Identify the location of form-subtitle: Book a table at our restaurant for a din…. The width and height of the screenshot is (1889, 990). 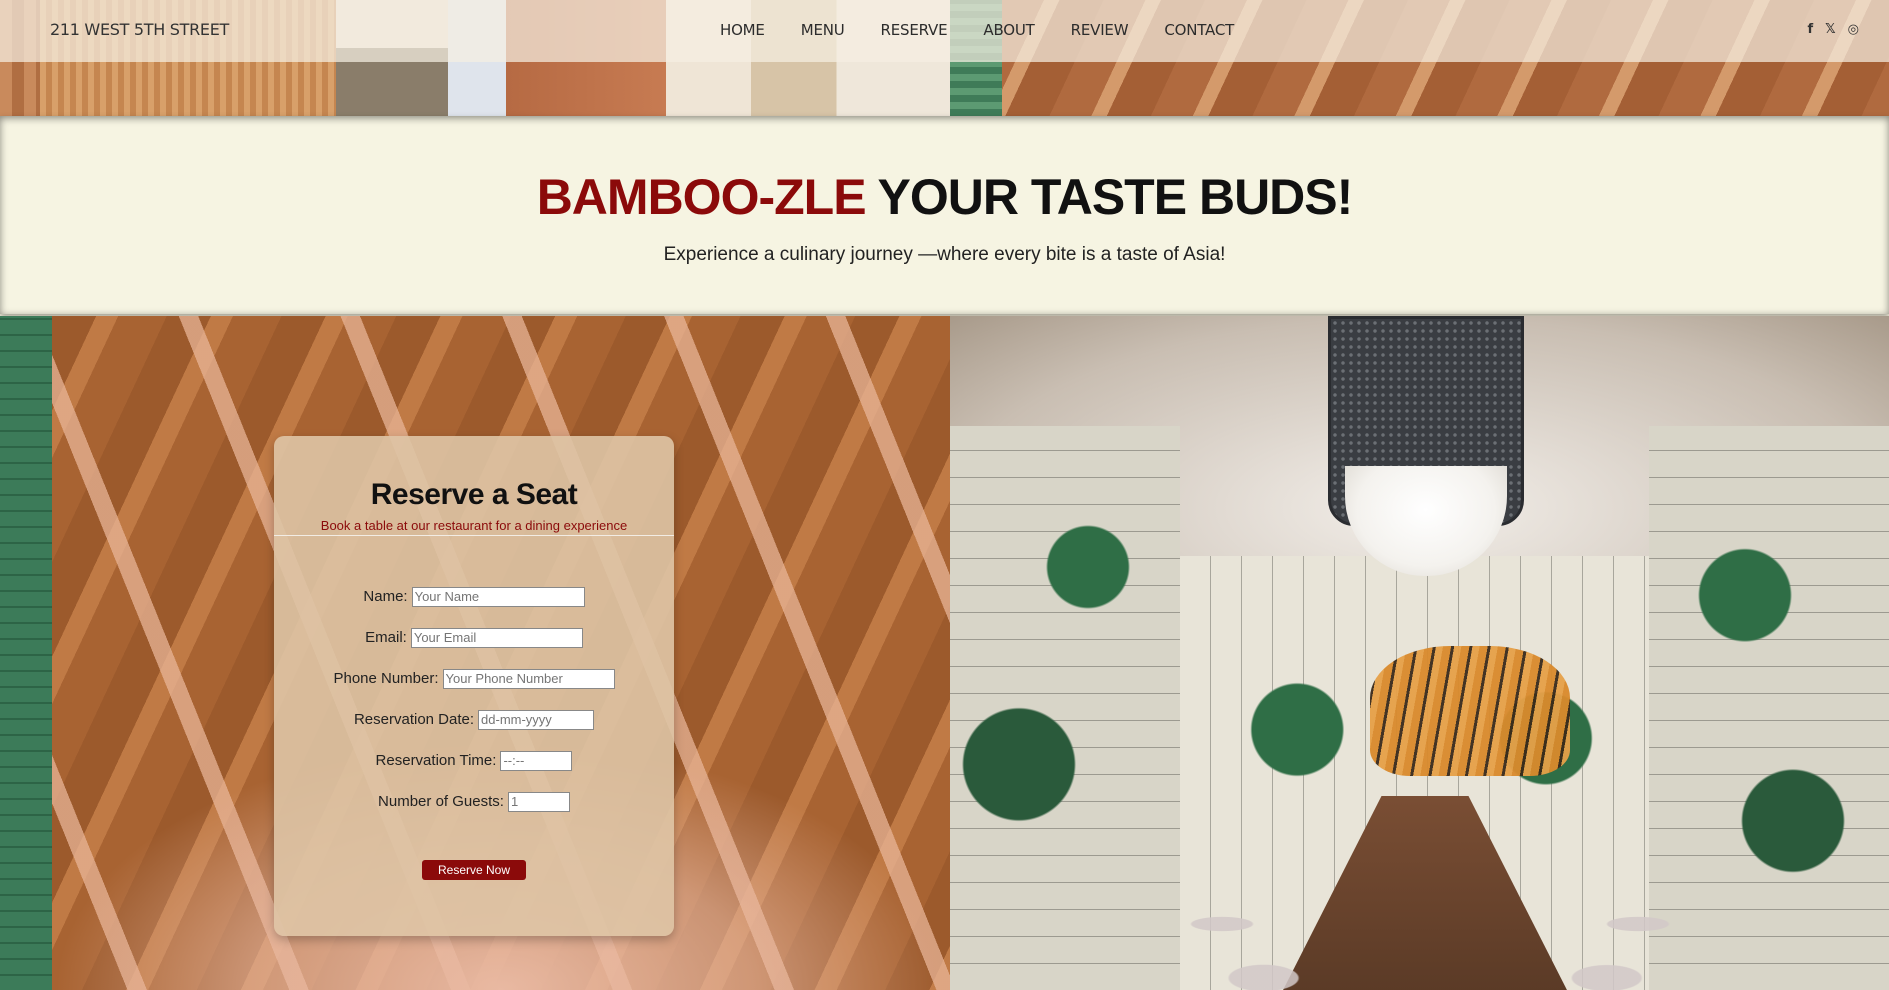
(474, 525).